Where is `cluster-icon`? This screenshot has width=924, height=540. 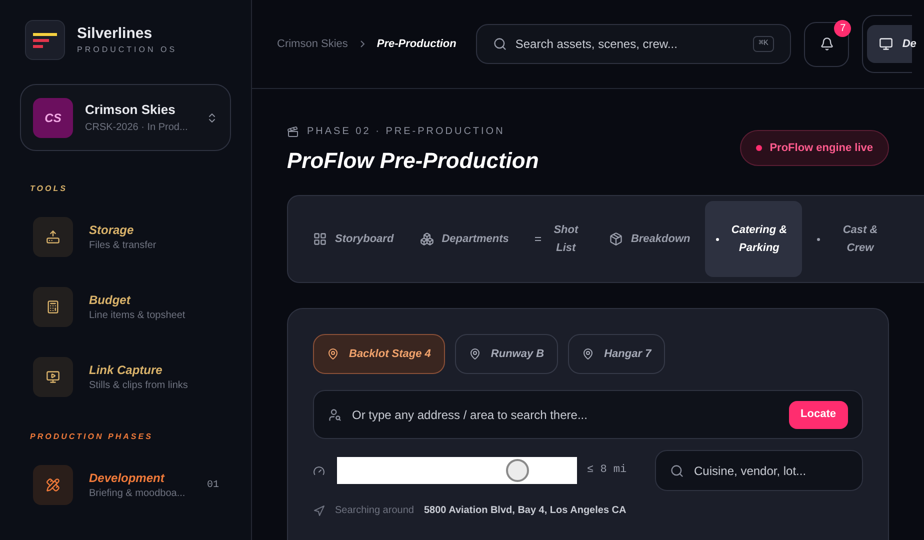
cluster-icon is located at coordinates (427, 239).